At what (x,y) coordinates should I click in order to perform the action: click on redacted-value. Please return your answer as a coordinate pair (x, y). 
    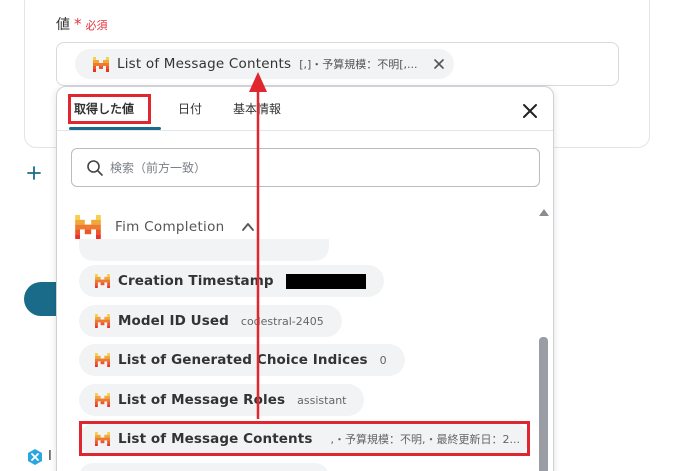
    Looking at the image, I should click on (325, 281).